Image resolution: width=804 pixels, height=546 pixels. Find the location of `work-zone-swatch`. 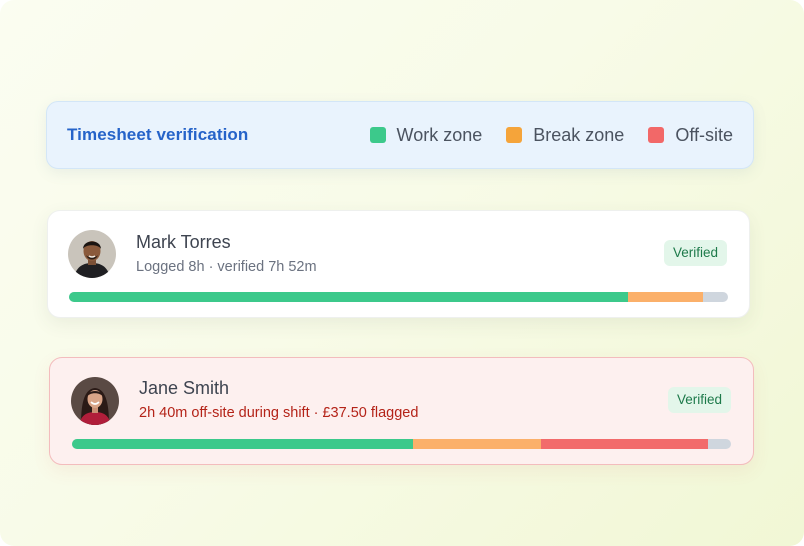

work-zone-swatch is located at coordinates (377, 135).